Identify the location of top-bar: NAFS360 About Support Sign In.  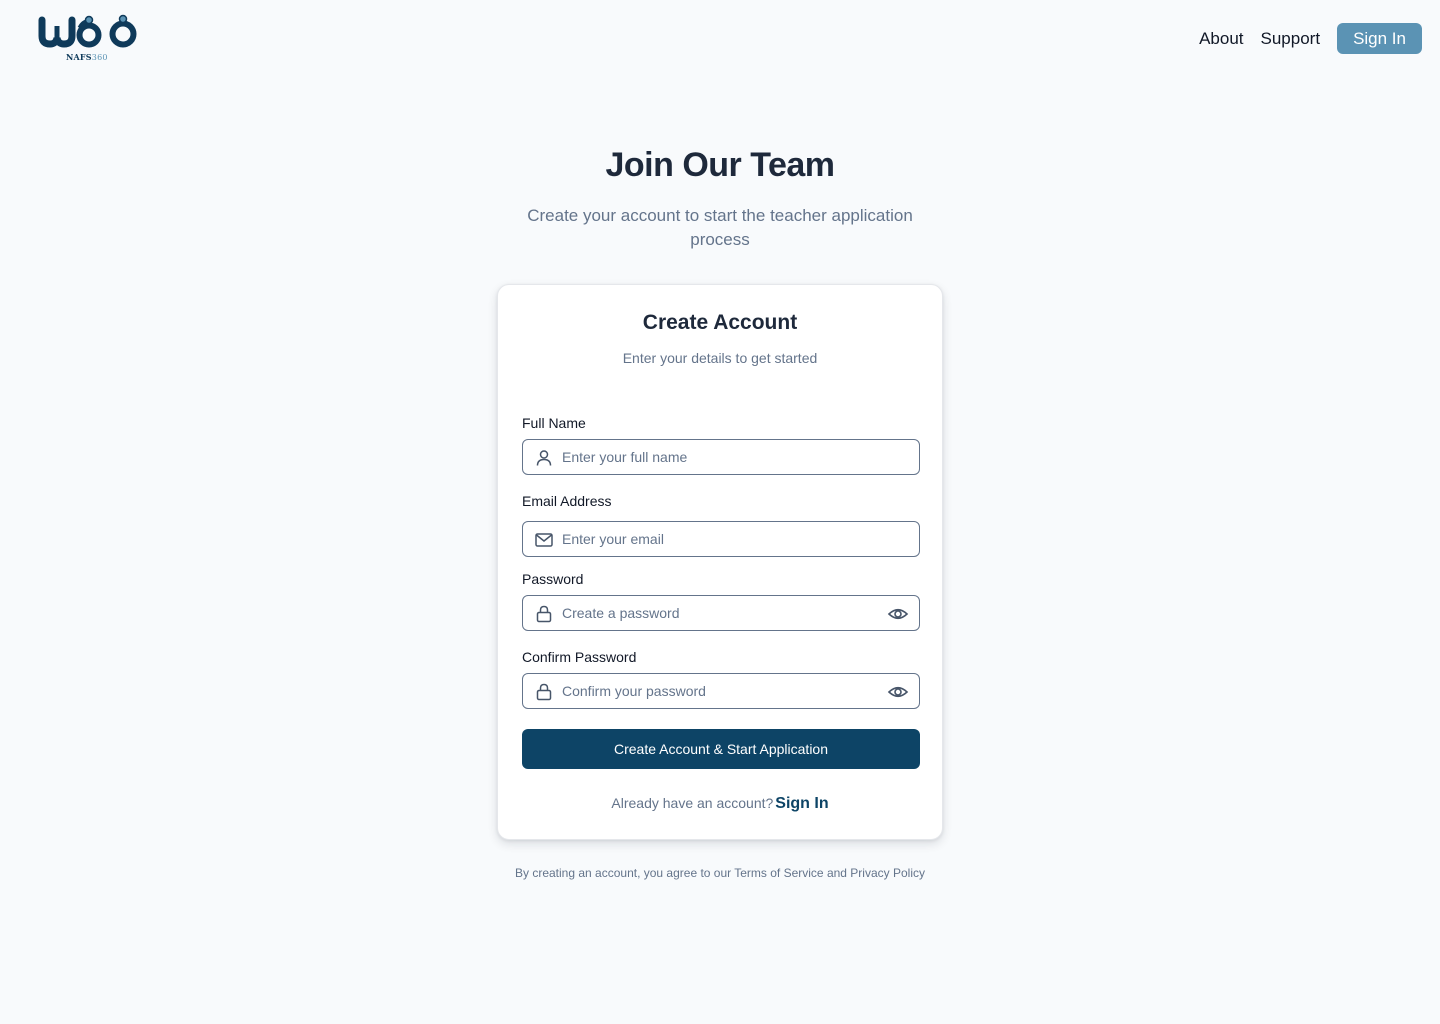
(720, 40).